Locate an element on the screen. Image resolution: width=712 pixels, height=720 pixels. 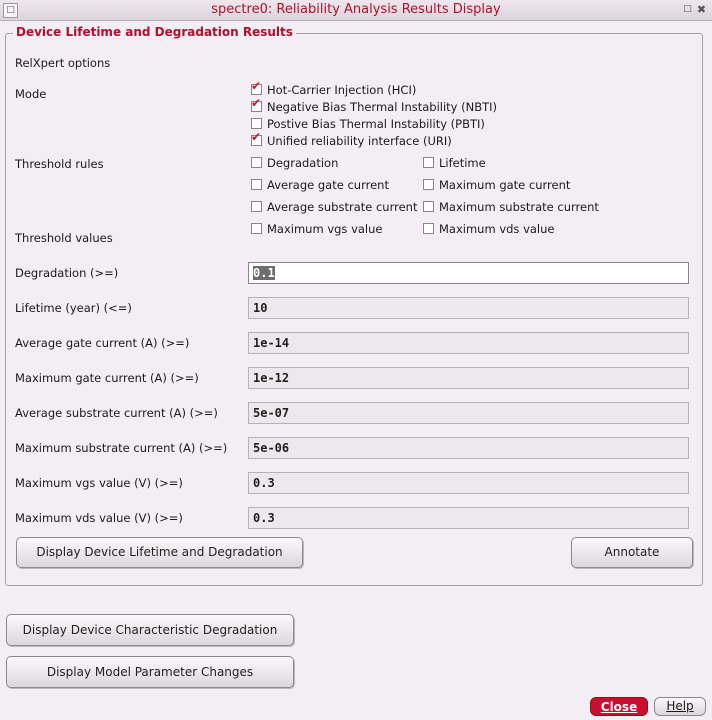
mode-checkbox-pbti: Postive Bias Thermal Instability (PBTI) is located at coordinates (368, 124).